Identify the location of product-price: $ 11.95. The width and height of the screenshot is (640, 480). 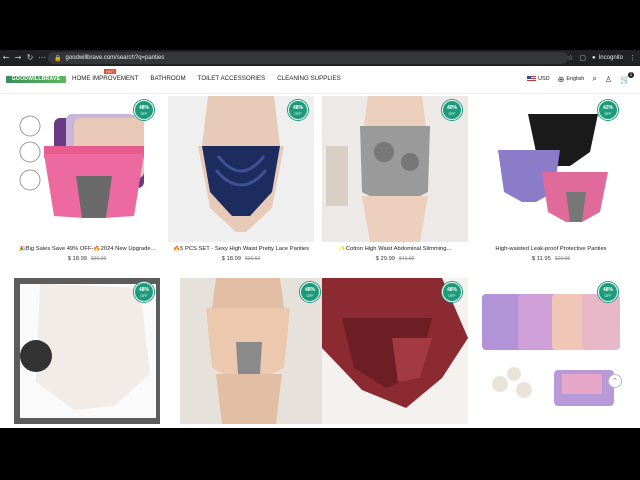
(541, 259).